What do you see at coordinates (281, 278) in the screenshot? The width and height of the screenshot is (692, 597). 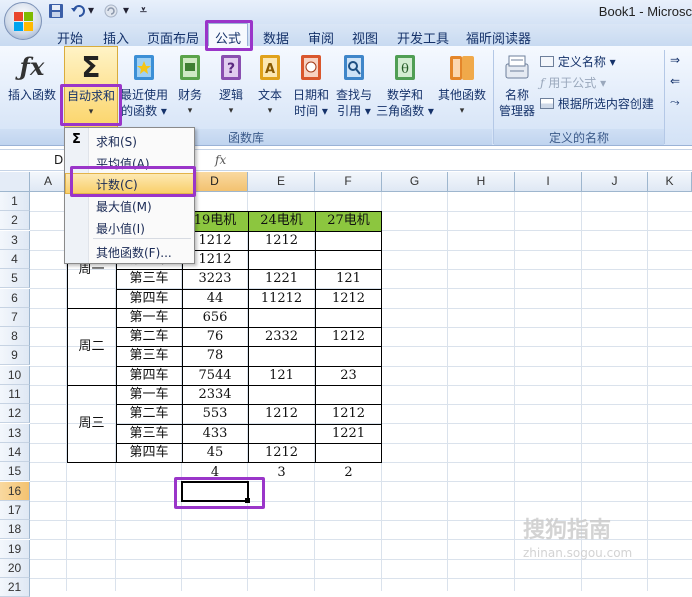 I see `table-cell-e: 1221` at bounding box center [281, 278].